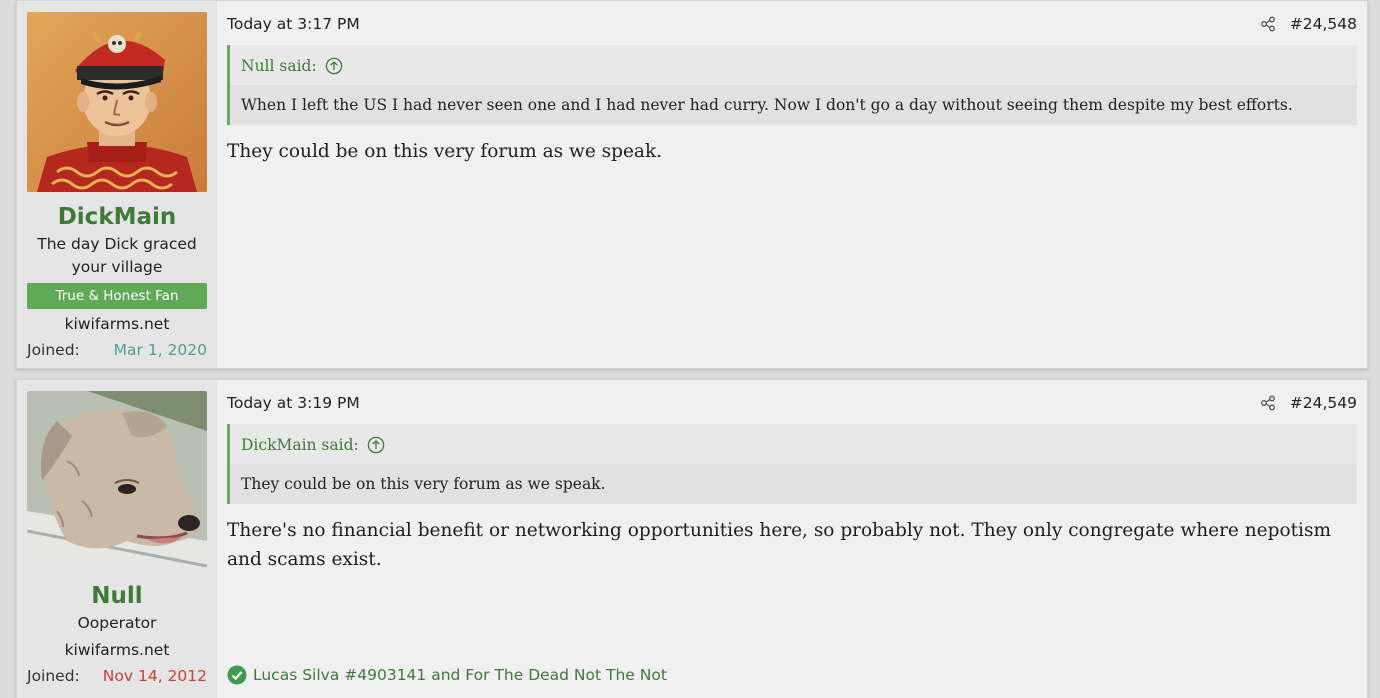  What do you see at coordinates (8, 349) in the screenshot?
I see `page-margin` at bounding box center [8, 349].